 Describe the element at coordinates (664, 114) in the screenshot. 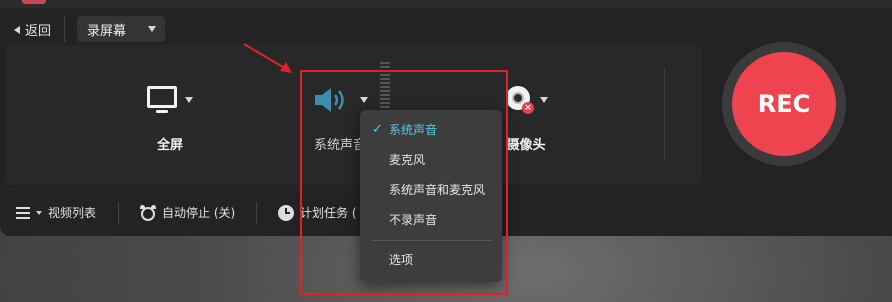

I see `rec-divider` at that location.